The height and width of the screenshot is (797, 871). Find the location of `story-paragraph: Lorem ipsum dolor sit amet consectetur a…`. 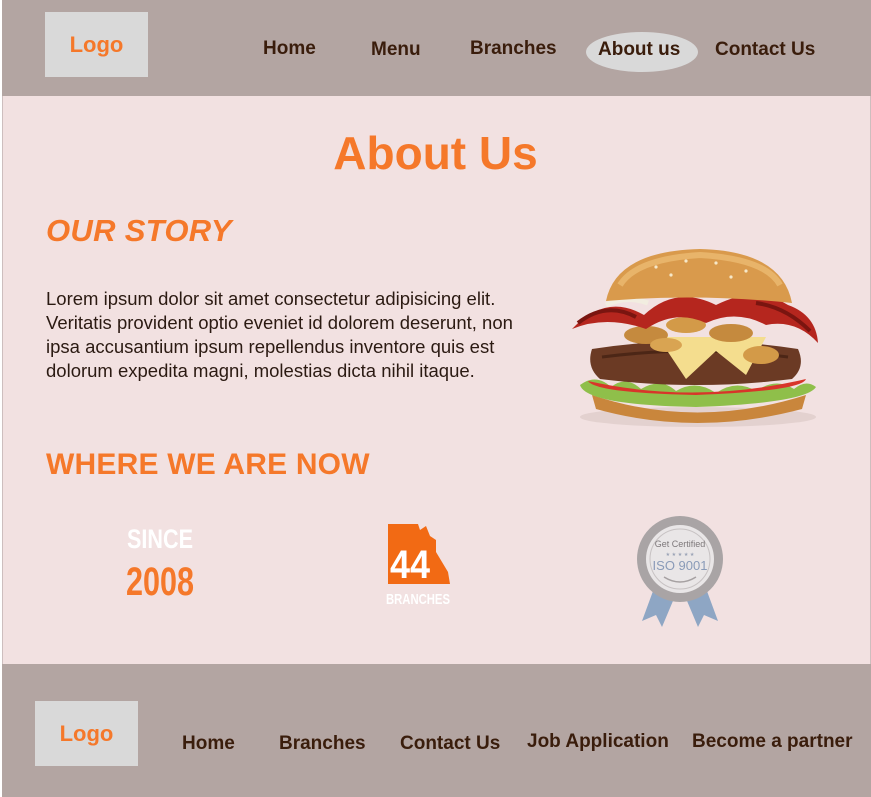

story-paragraph: Lorem ipsum dolor sit amet consectetur a… is located at coordinates (279, 334).